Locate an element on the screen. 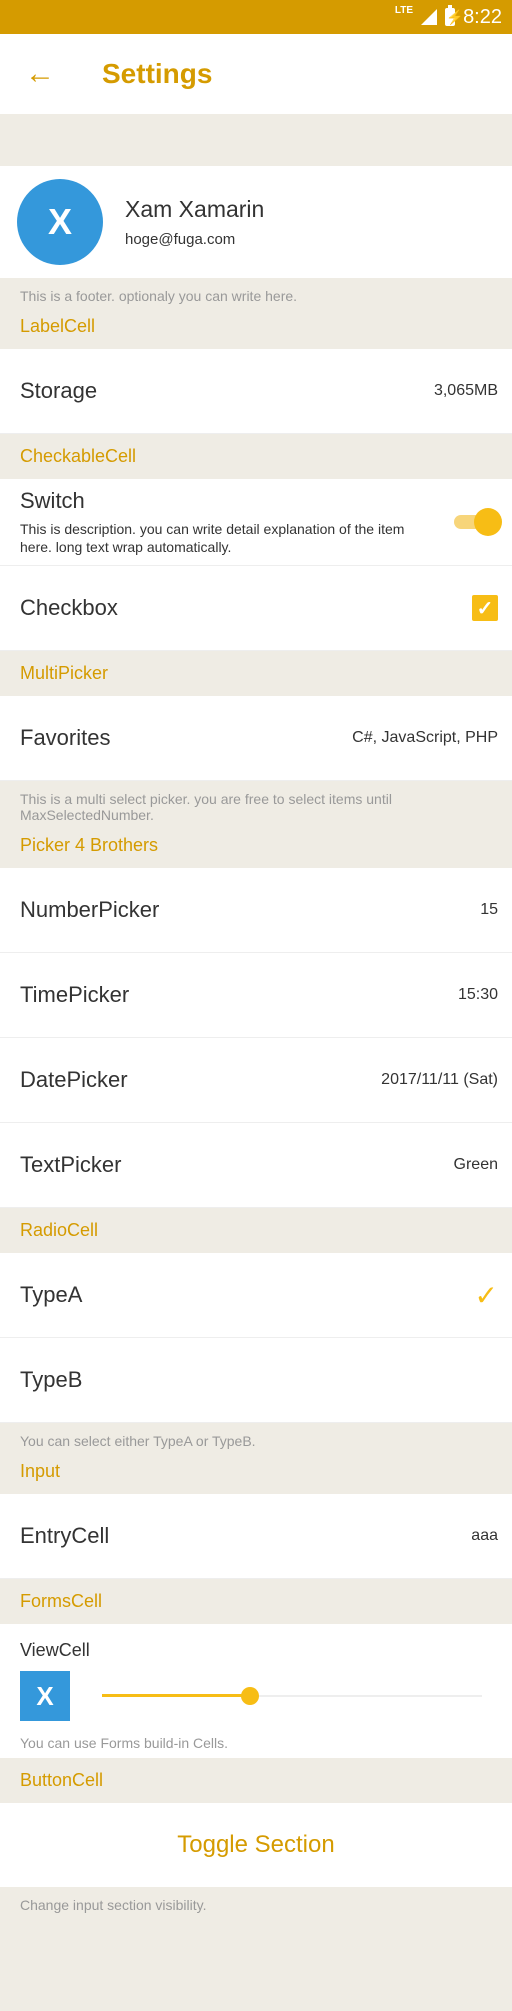  checkbox-cell: Checkbox ✓ is located at coordinates (256, 608).